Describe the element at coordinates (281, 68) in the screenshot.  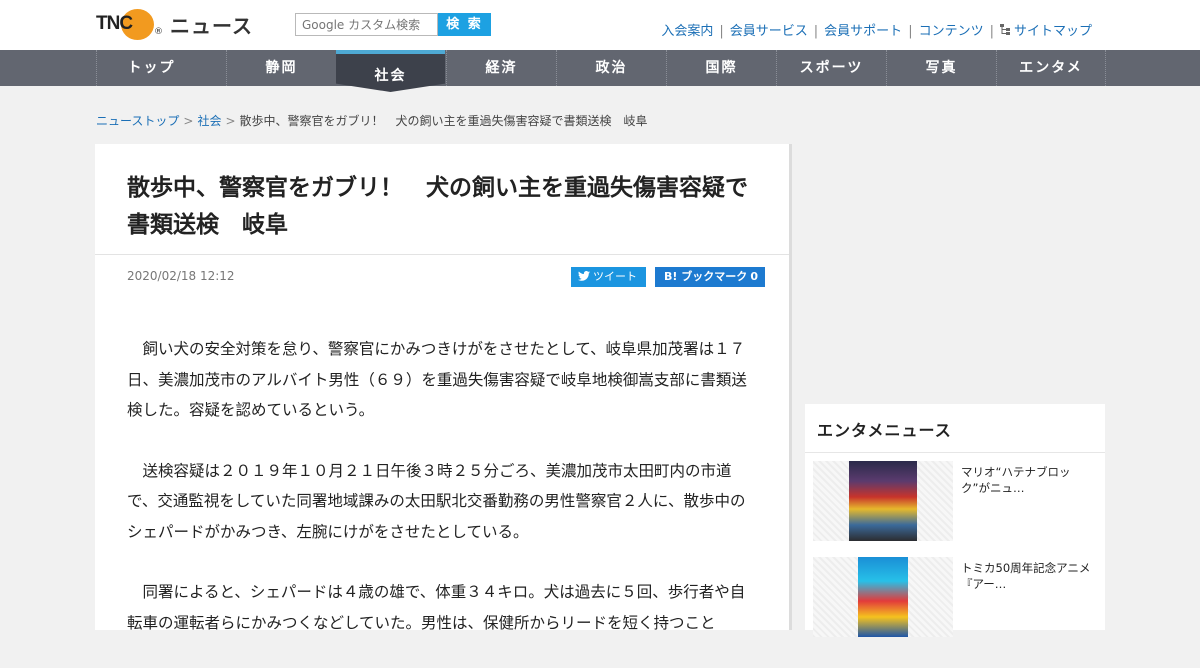
I see `nav-item-shizuoka: 静岡` at that location.